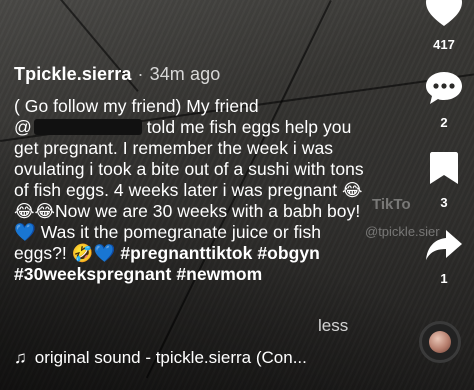  Describe the element at coordinates (444, 13) in the screenshot. I see `heart-icon` at that location.